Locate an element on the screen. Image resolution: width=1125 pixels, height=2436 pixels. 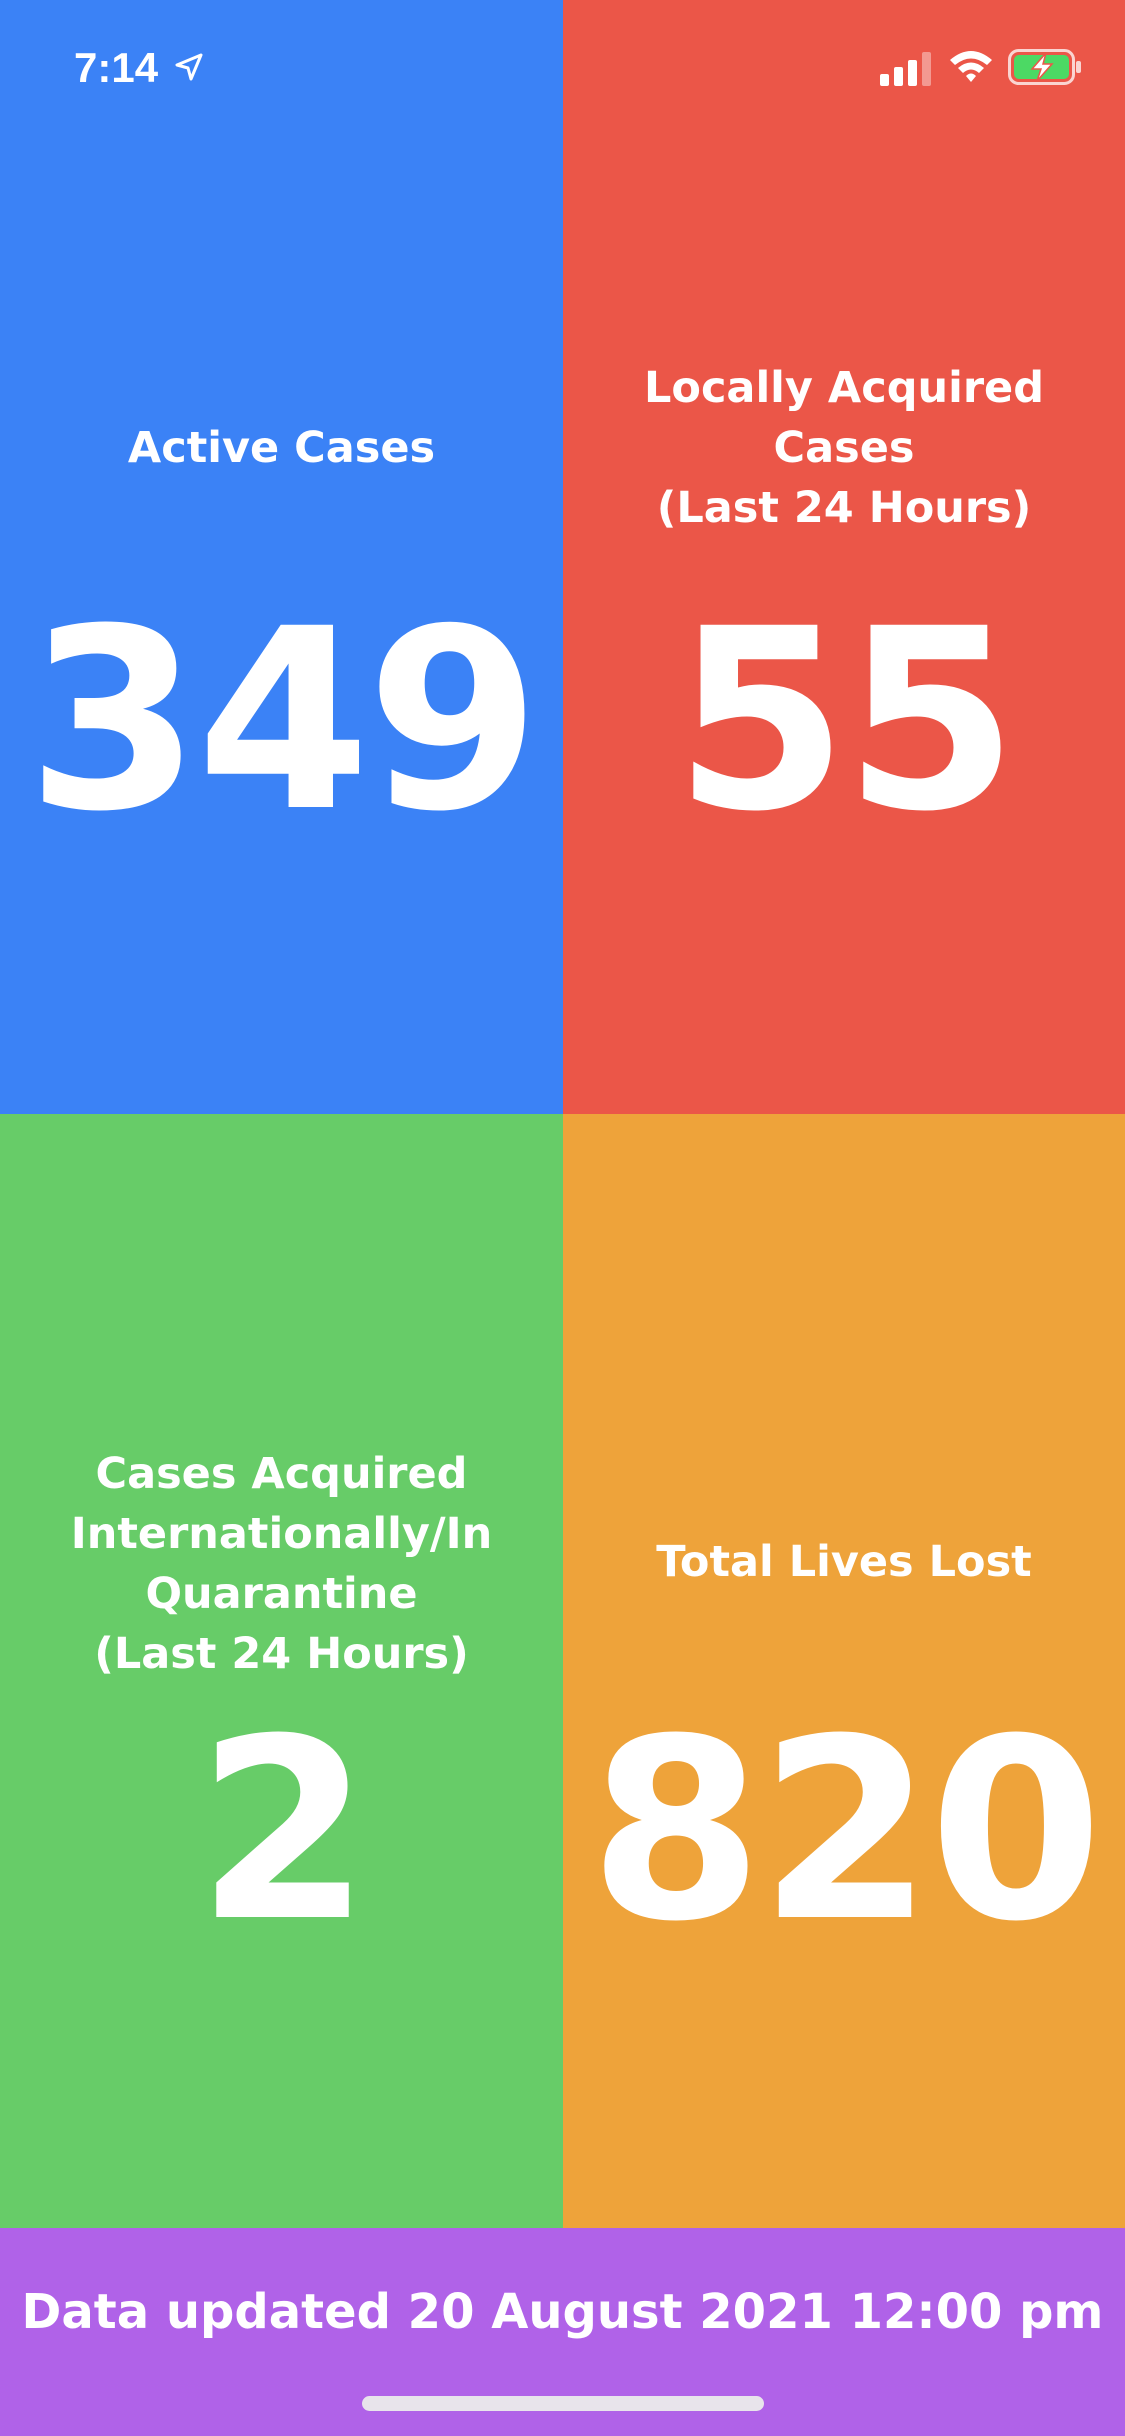
location-arrow-icon is located at coordinates (189, 67).